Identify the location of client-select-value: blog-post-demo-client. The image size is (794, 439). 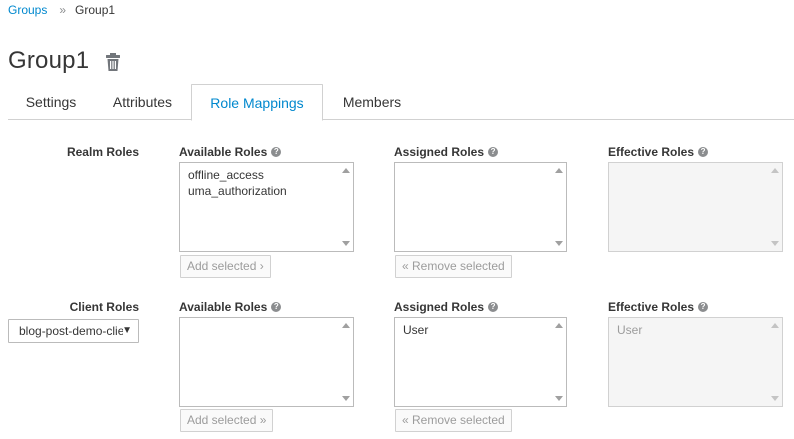
(71, 331).